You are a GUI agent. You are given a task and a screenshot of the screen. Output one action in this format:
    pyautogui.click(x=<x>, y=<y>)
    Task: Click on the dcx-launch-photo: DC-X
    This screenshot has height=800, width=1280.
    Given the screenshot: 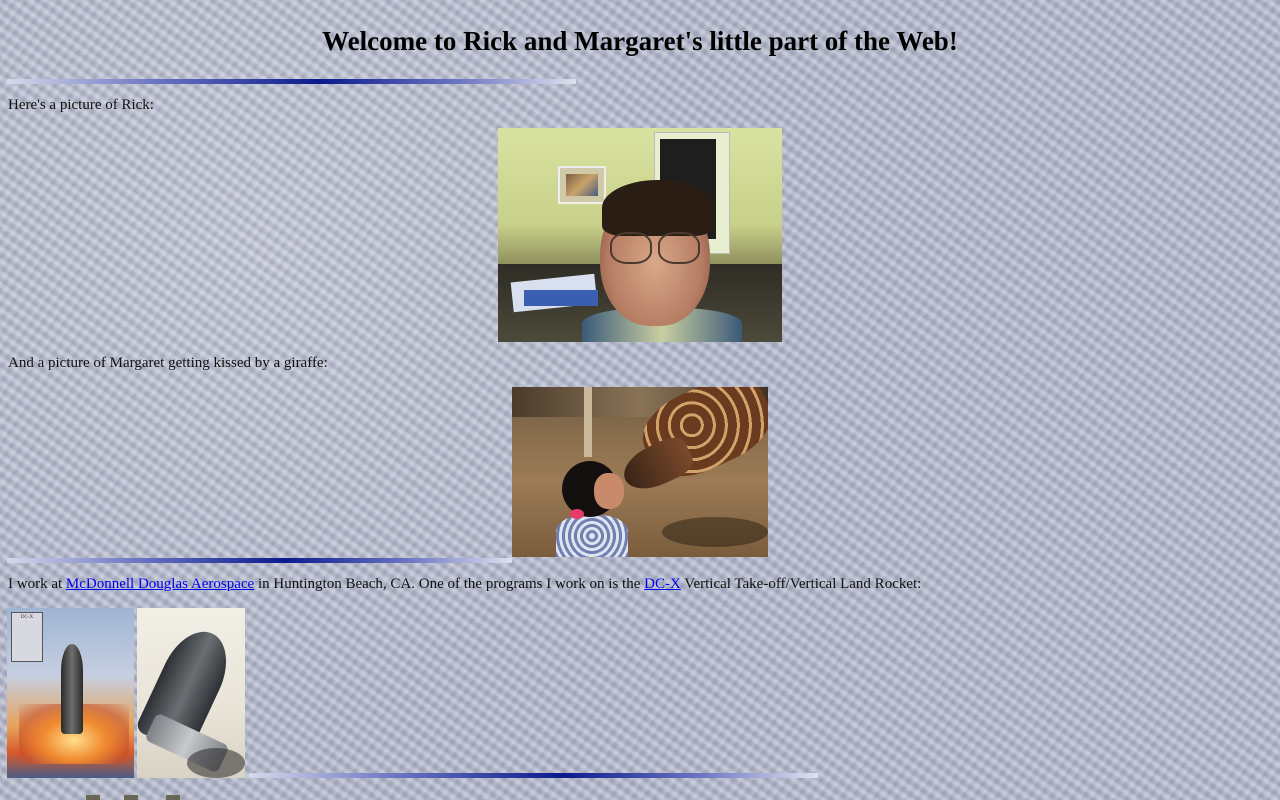 What is the action you would take?
    pyautogui.click(x=70, y=693)
    